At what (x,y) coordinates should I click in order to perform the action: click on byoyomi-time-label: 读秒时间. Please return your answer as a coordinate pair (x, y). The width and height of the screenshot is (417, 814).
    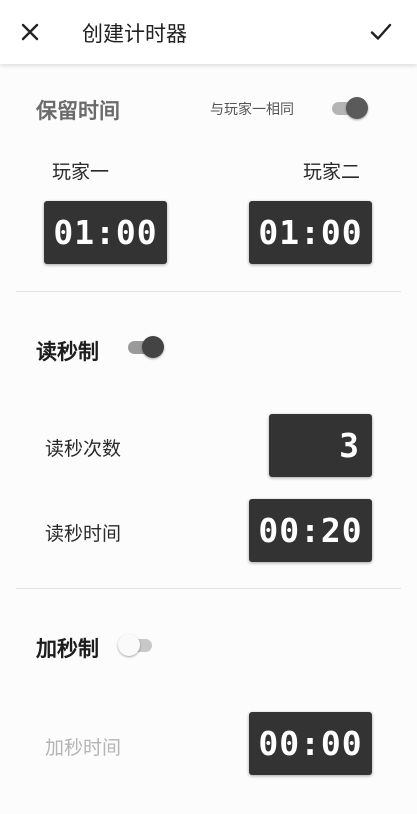
    Looking at the image, I should click on (83, 534).